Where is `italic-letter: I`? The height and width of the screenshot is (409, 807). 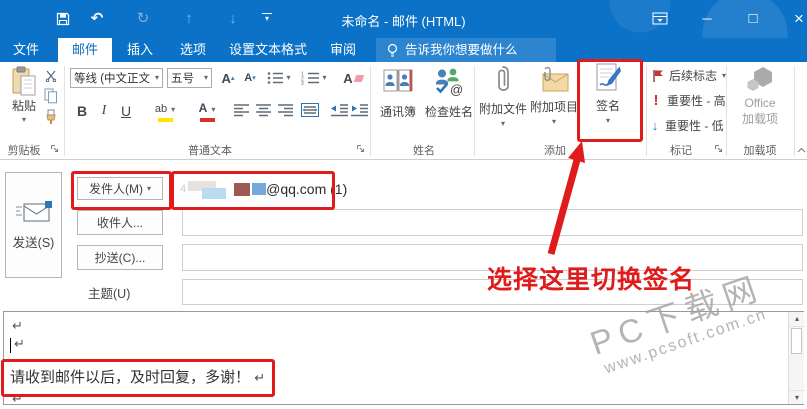 italic-letter: I is located at coordinates (104, 110).